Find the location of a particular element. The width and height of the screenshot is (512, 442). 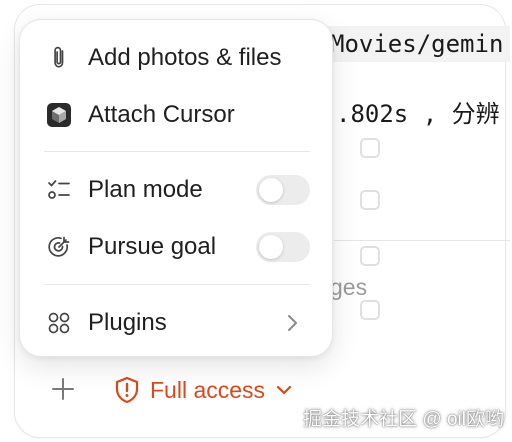

goal-target-icon is located at coordinates (59, 247).